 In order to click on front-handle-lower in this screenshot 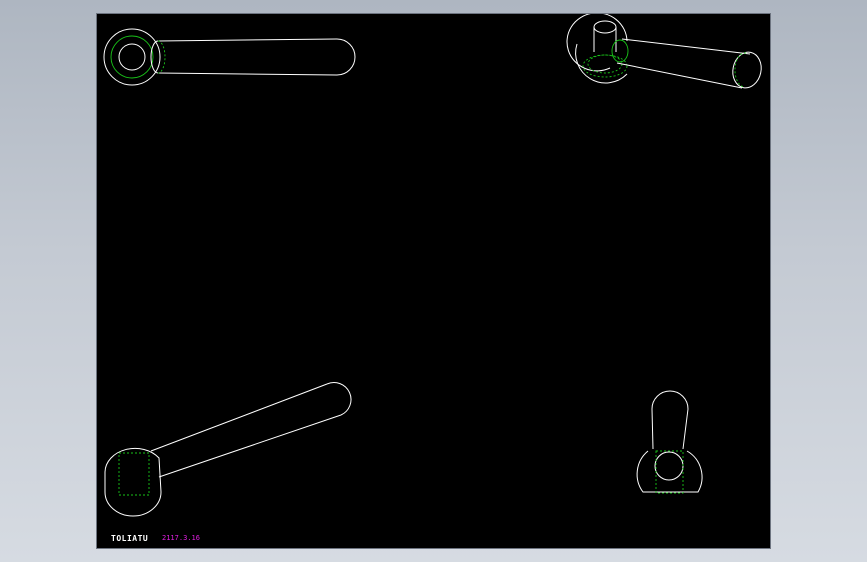, I will do `click(250, 446)`.